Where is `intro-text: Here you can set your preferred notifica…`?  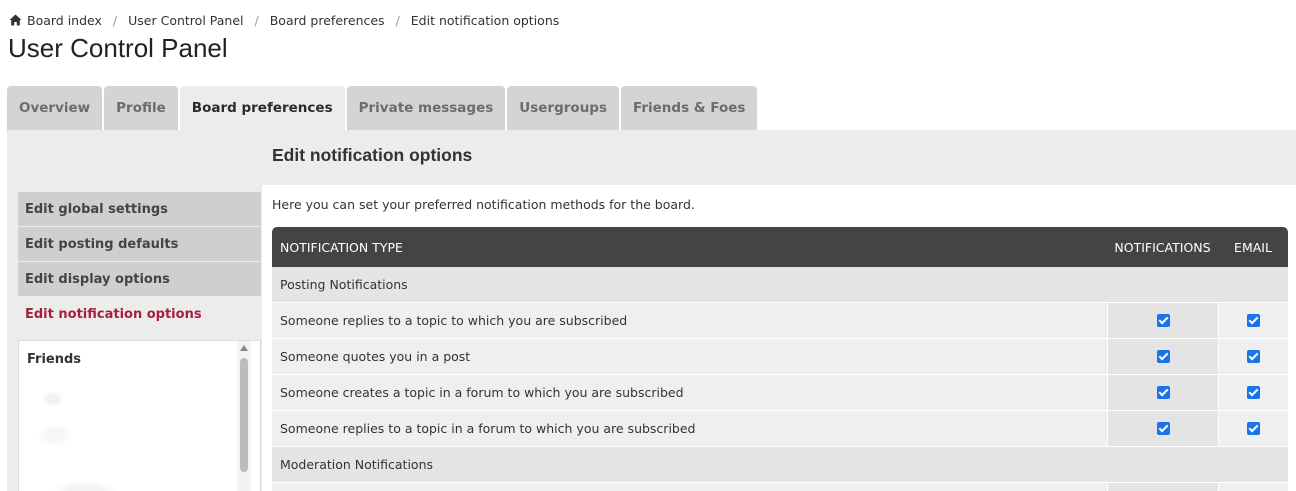 intro-text: Here you can set your preferred notifica… is located at coordinates (483, 204).